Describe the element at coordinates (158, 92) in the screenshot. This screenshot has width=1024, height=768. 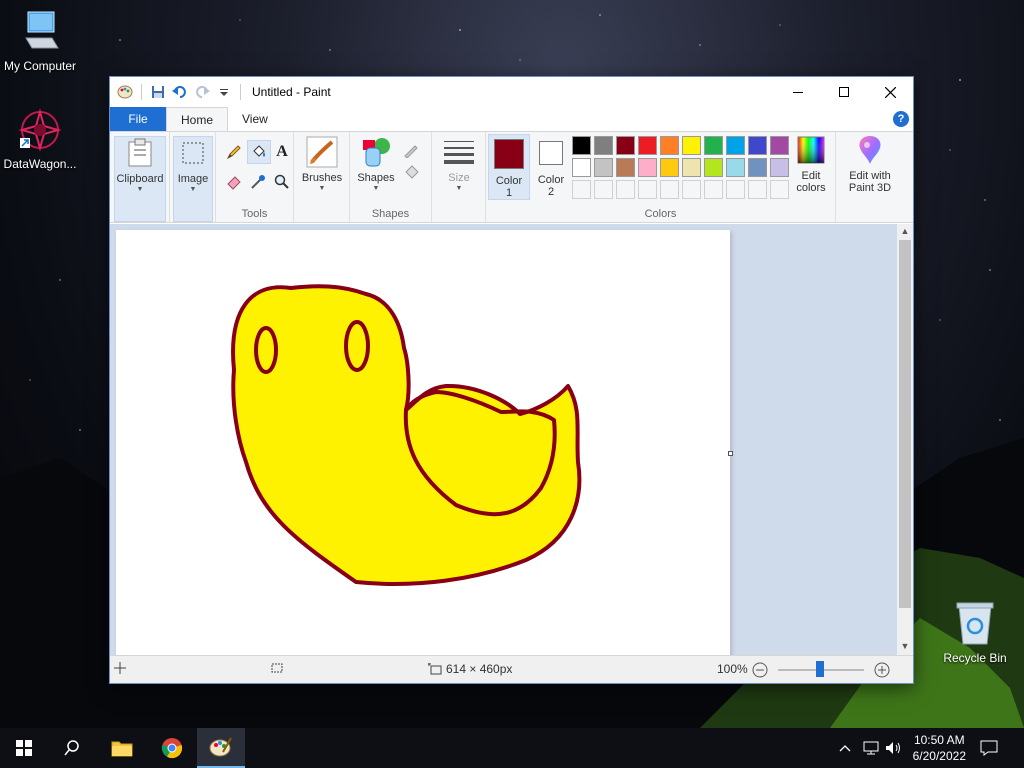
I see `save-icon` at that location.